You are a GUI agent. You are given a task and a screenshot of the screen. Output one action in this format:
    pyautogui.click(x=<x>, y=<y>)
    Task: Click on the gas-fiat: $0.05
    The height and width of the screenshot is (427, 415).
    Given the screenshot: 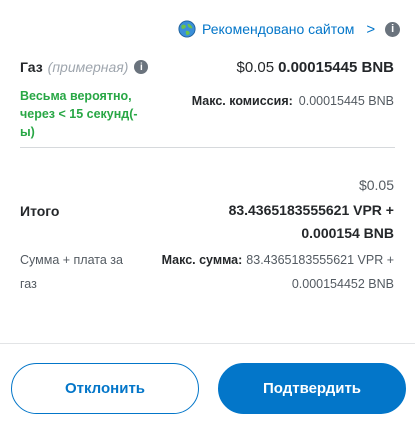 What is the action you would take?
    pyautogui.click(x=255, y=67)
    